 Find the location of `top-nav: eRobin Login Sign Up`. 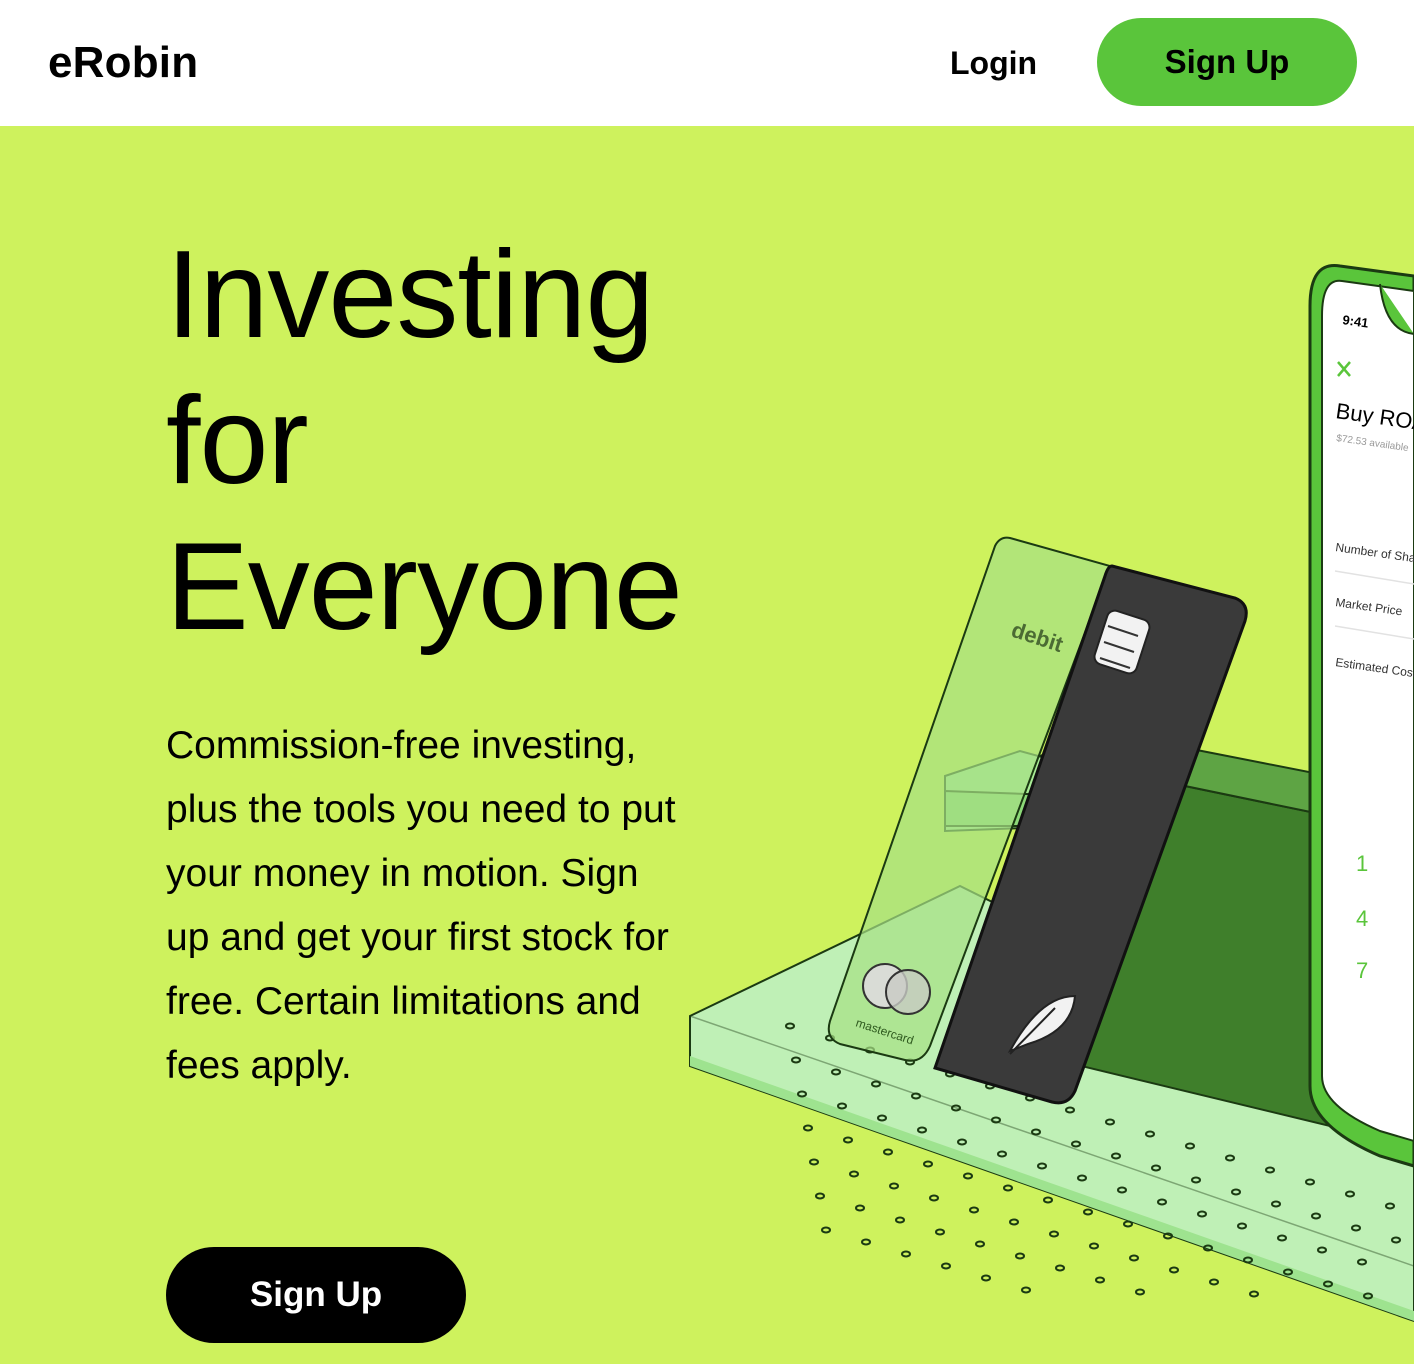

top-nav: eRobin Login Sign Up is located at coordinates (707, 63).